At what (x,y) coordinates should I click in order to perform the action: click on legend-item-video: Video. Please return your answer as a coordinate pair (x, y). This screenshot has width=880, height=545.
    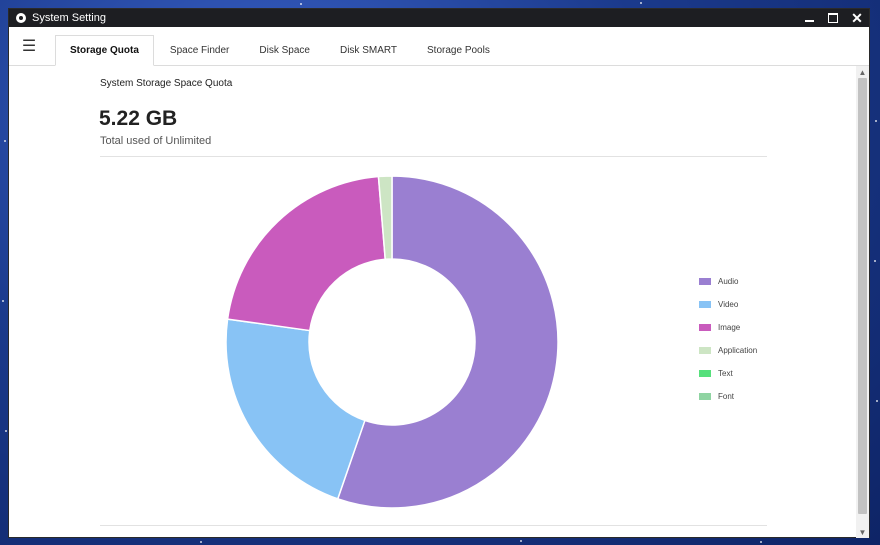
    Looking at the image, I should click on (728, 304).